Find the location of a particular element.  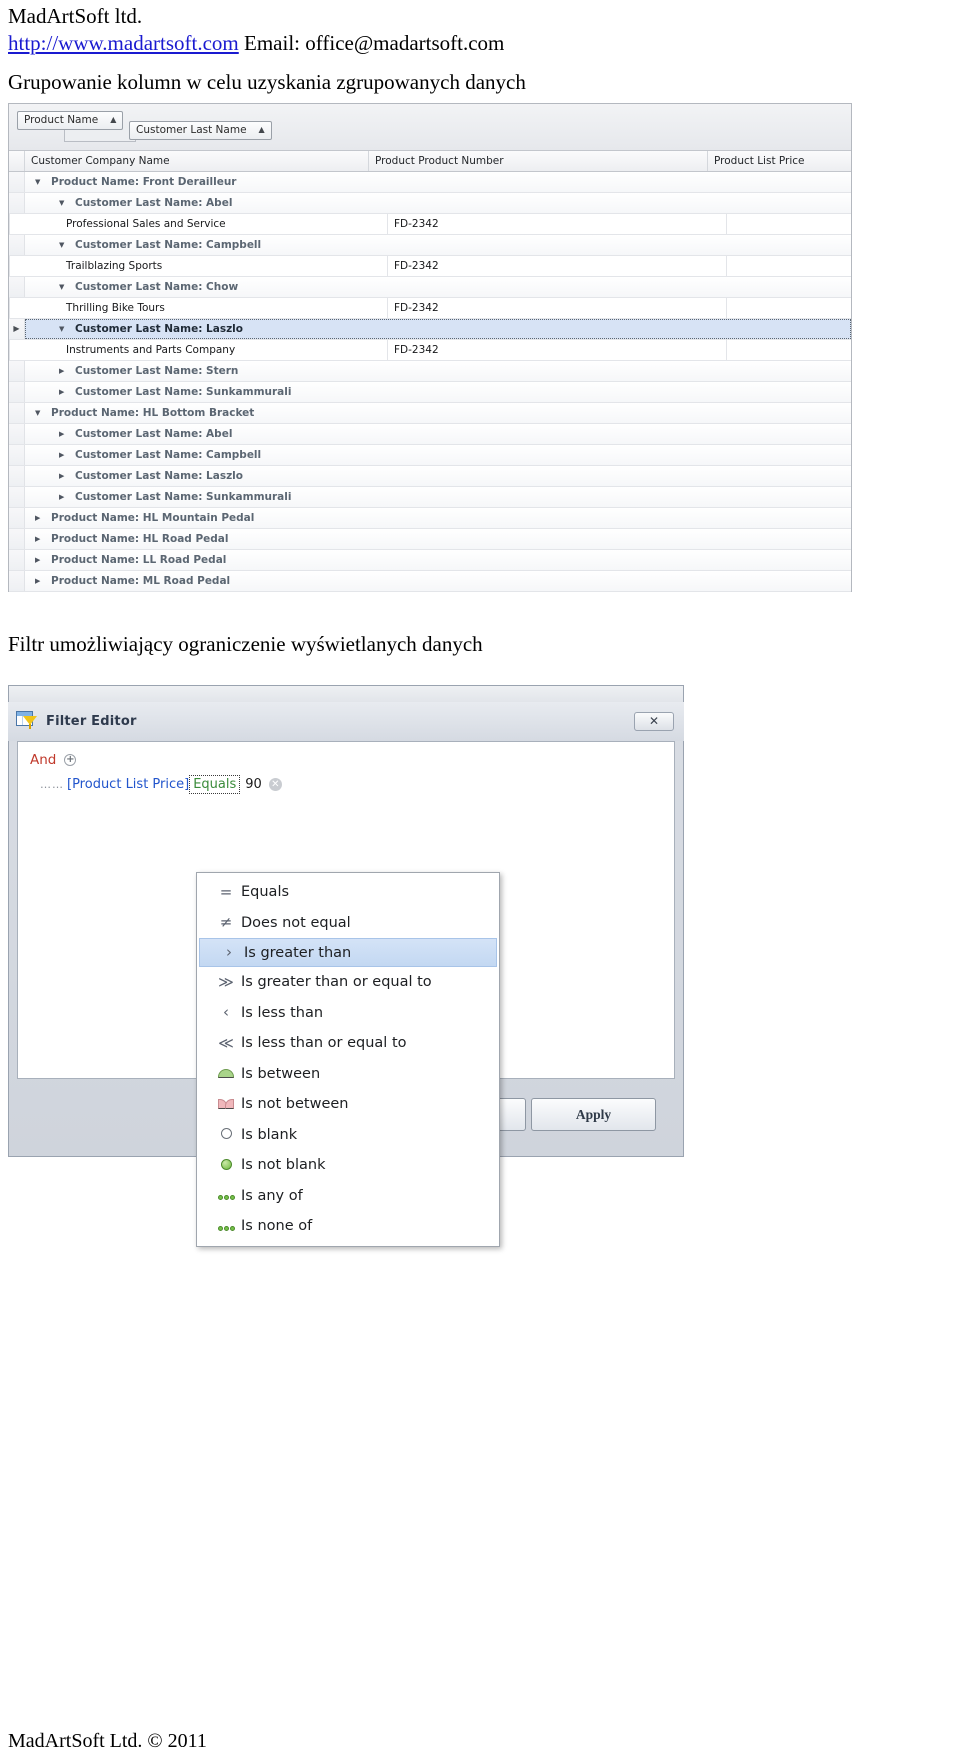

group-chip-label: Product Name is located at coordinates (61, 120).